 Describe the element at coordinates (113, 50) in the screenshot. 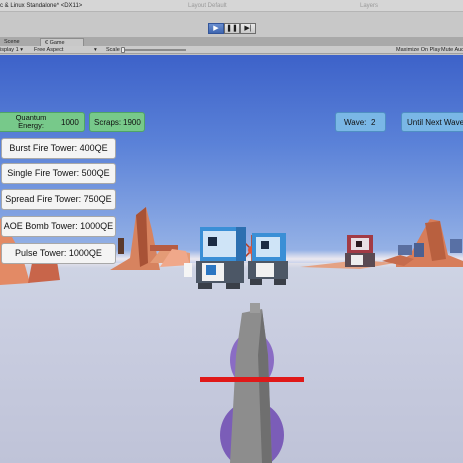

I see `scale-label: Scale` at that location.